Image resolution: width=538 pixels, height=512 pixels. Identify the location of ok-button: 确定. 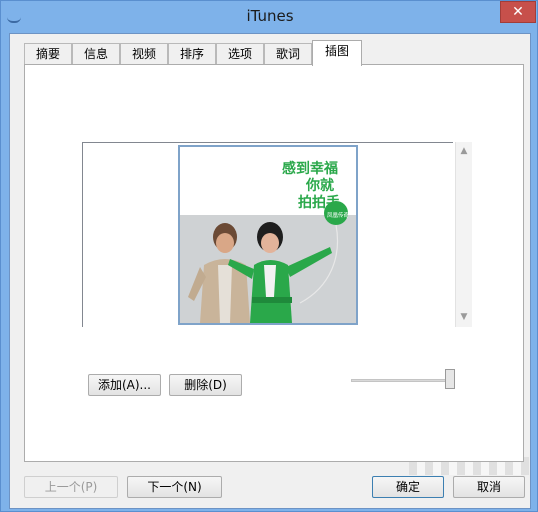
(408, 487).